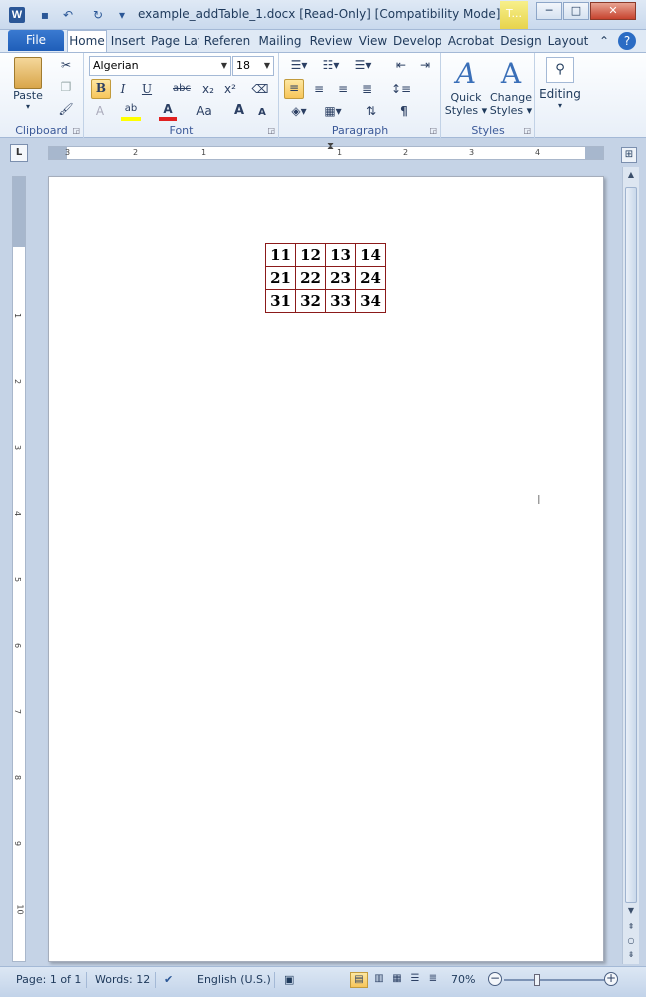 The height and width of the screenshot is (997, 646). I want to click on zoom-level: 70%, so click(463, 979).